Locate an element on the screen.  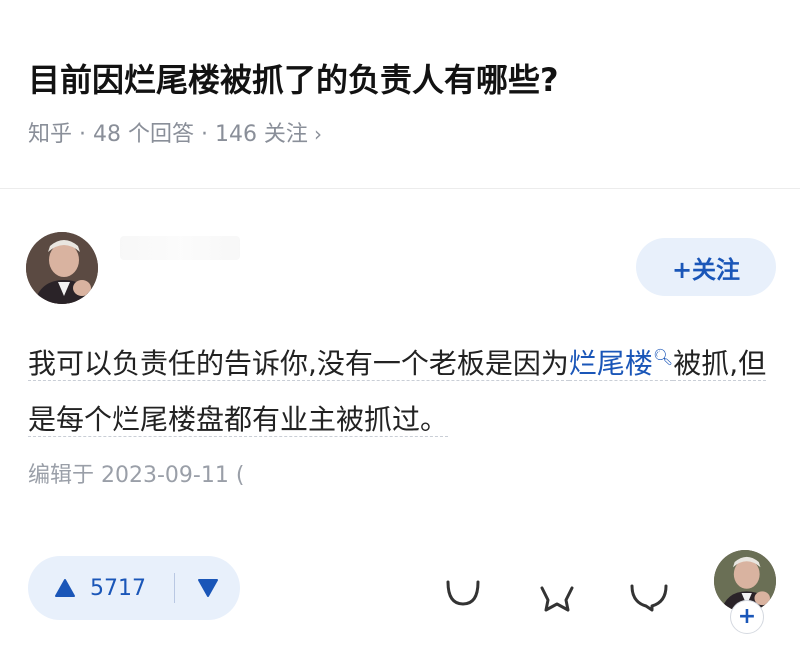
answer-text-before: 我可以负责任的告诉你,没有一个老板是因为 is located at coordinates (298, 364).